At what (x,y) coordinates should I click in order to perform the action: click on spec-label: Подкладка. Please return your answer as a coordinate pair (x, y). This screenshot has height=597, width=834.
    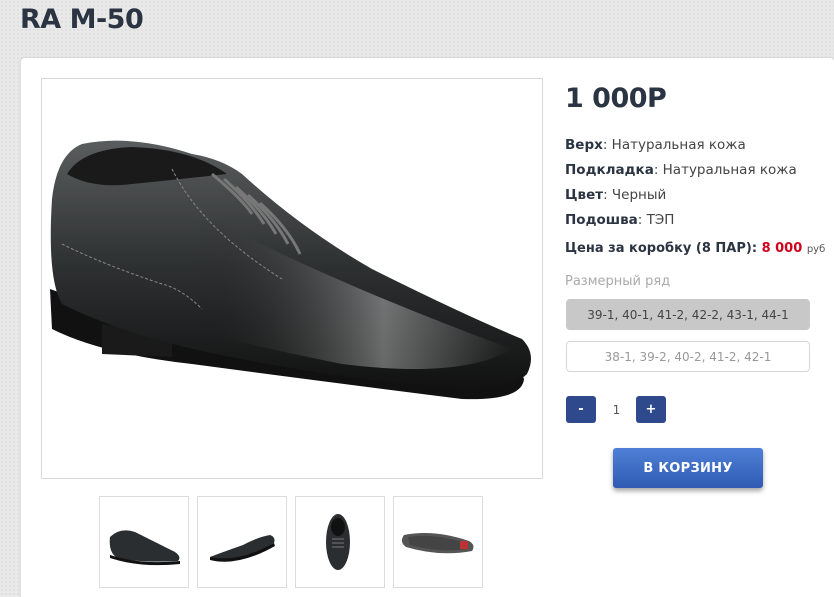
    Looking at the image, I should click on (609, 170).